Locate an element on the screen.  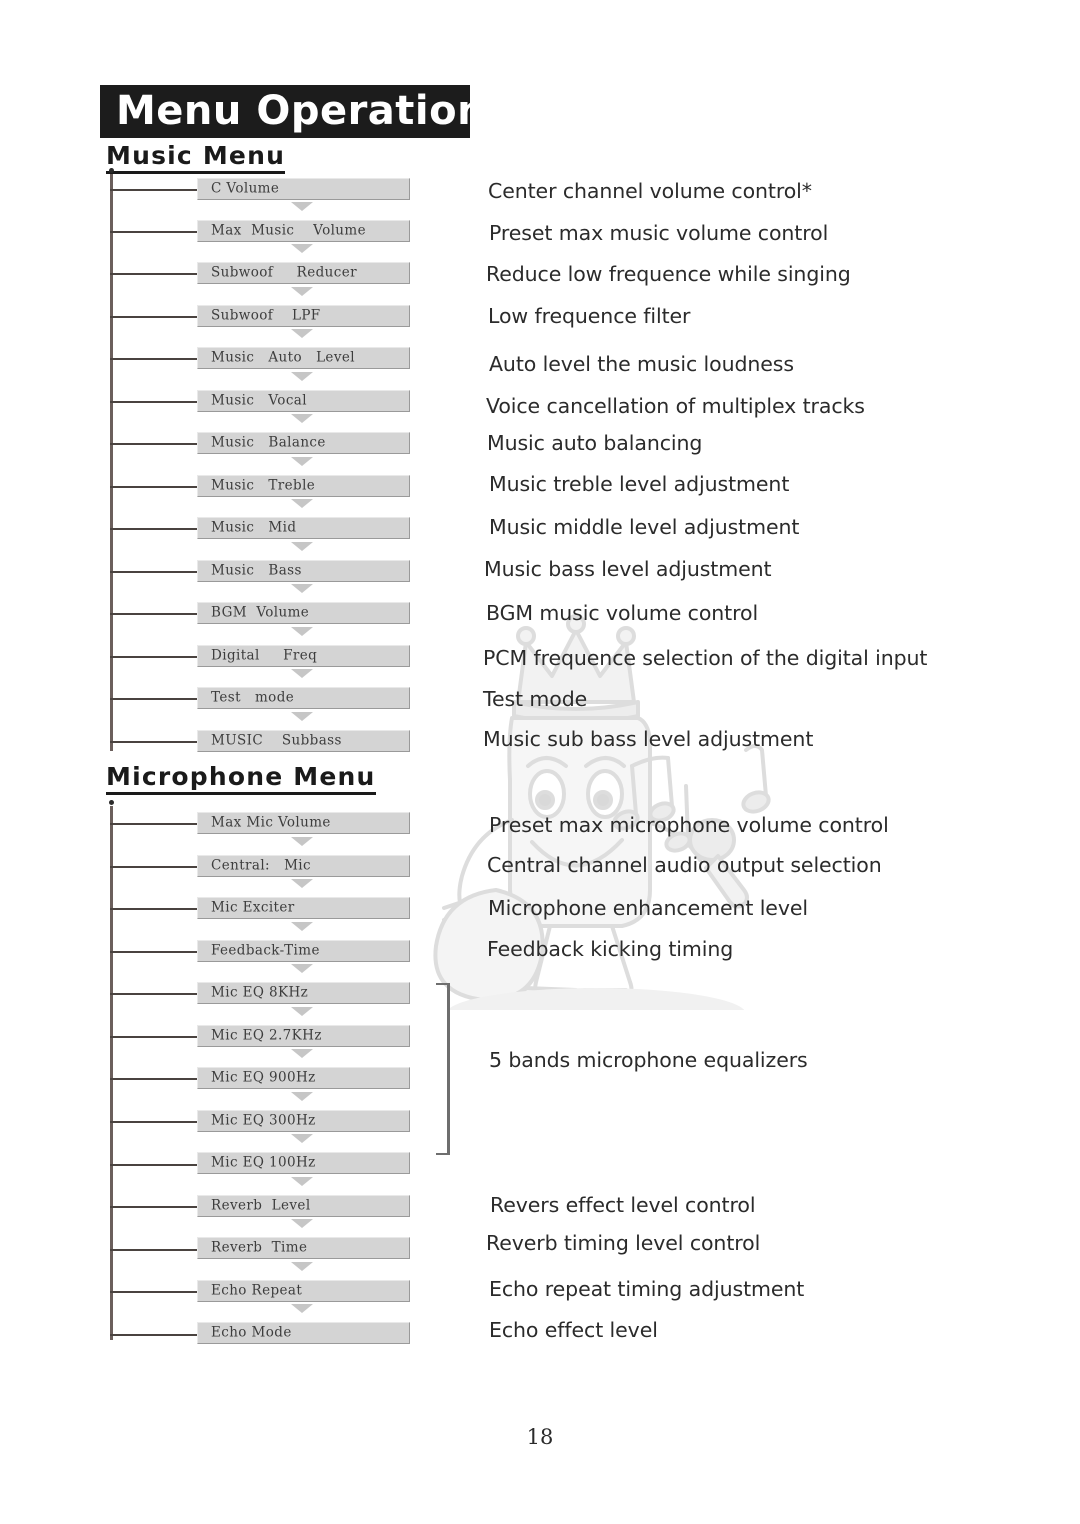
menu-item-description: Low frequence filter is located at coordinates (589, 316).